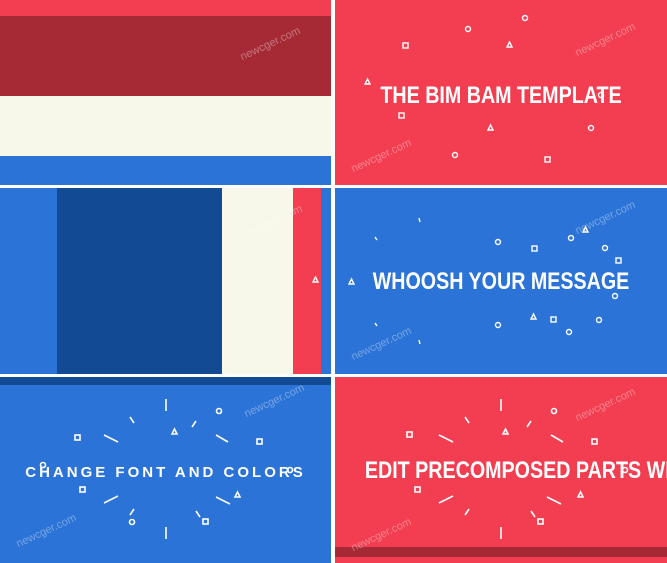 Image resolution: width=667 pixels, height=563 pixels. Describe the element at coordinates (515, 470) in the screenshot. I see `panel-title: EDIT PRECOMPOSED PARTS WITH EASE` at that location.